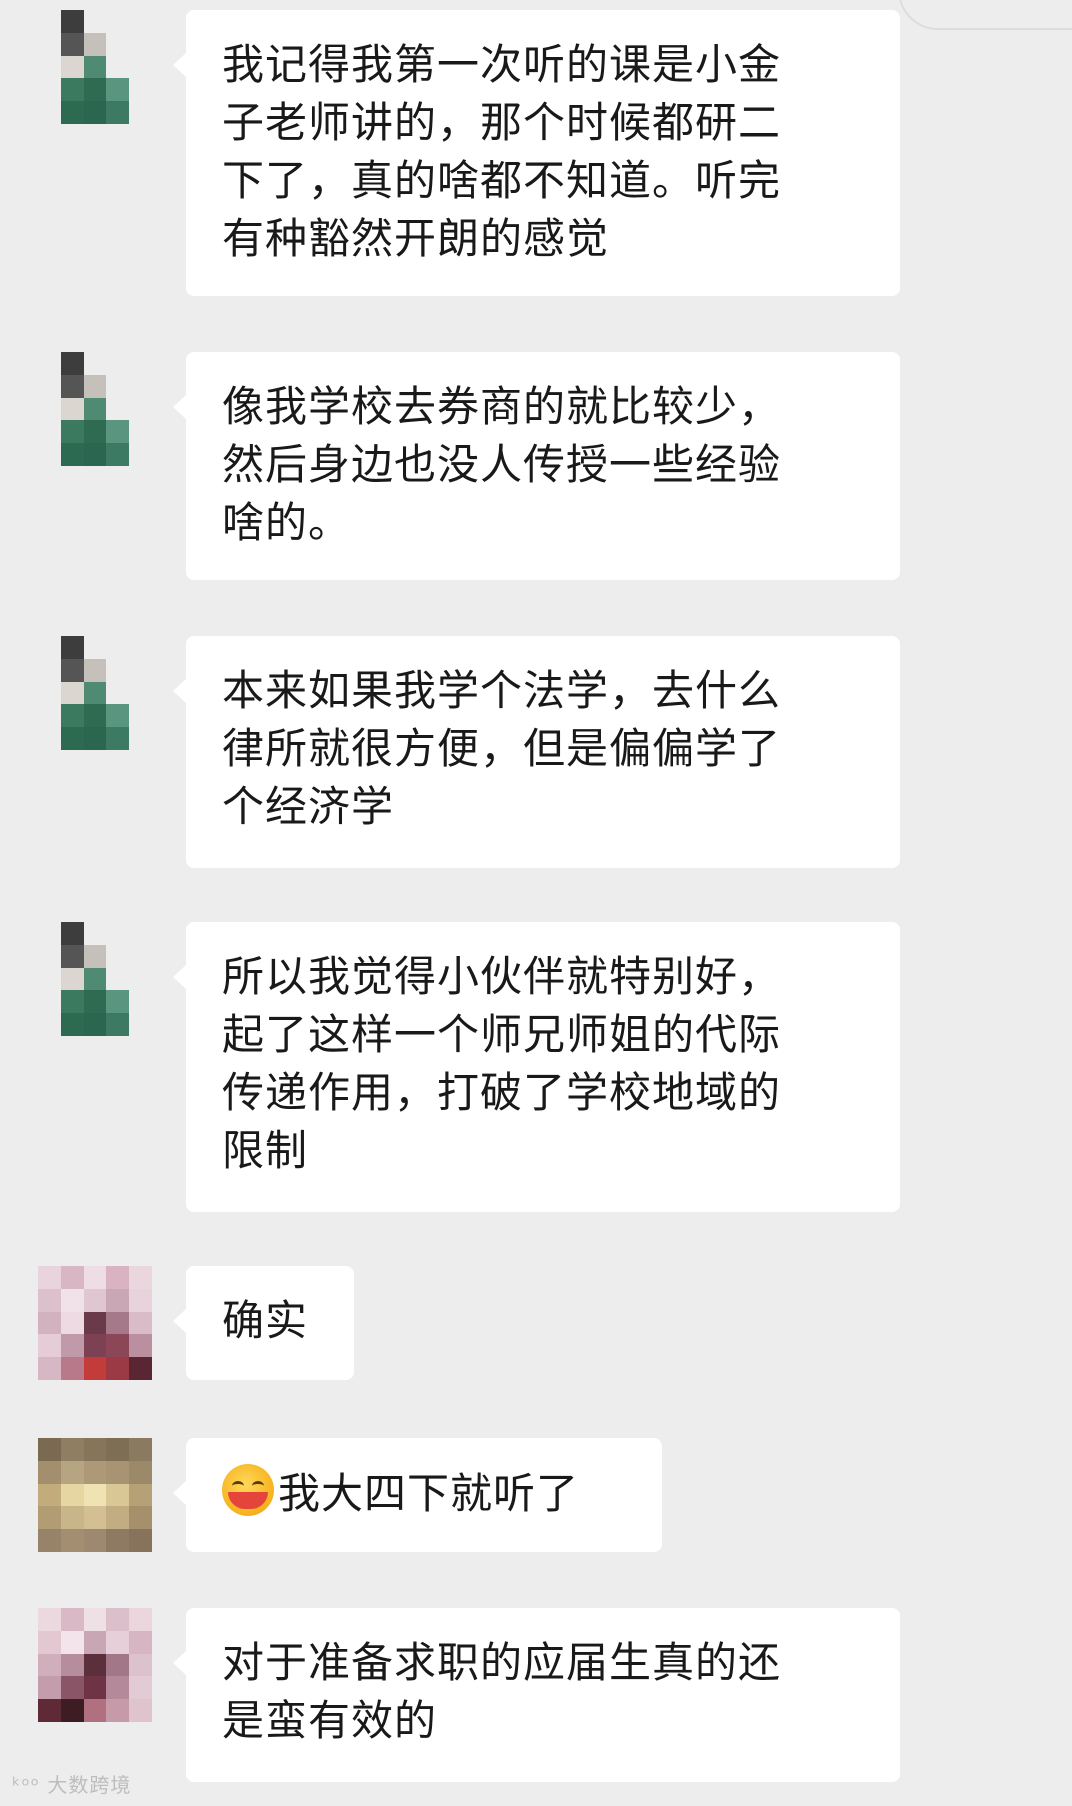 The width and height of the screenshot is (1072, 1806). I want to click on message-text: 本来如果我学个法学，去什么 律所就很方便，但是偏偏学了 个经济学, so click(502, 748).